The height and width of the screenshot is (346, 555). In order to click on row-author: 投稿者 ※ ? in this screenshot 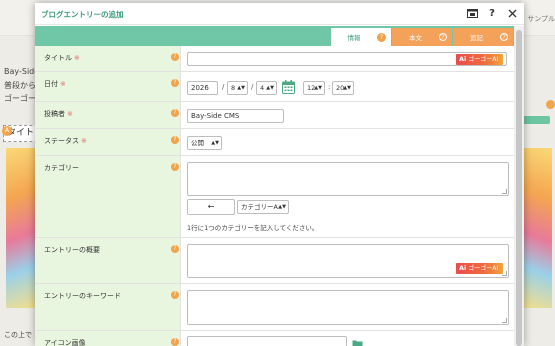, I will do `click(274, 115)`.